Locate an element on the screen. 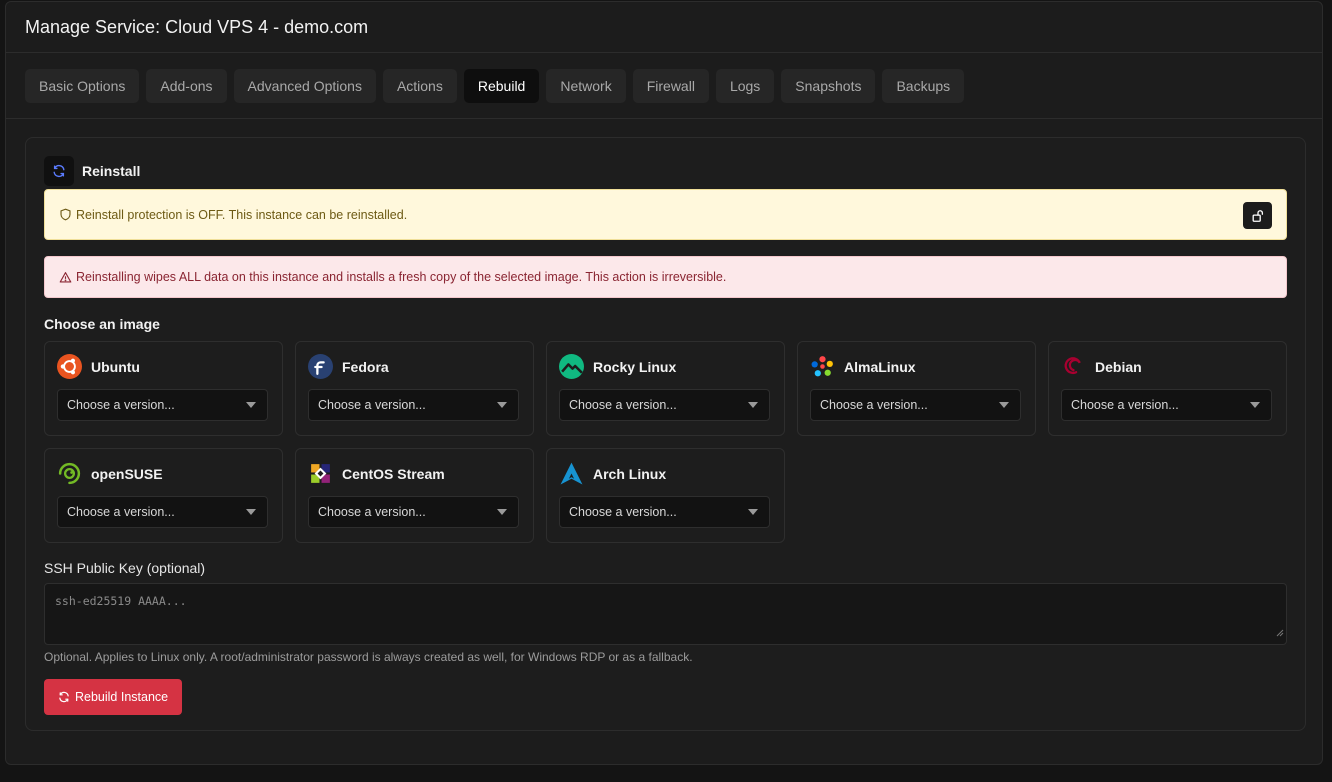  image-name: CentOS Stream is located at coordinates (393, 473).